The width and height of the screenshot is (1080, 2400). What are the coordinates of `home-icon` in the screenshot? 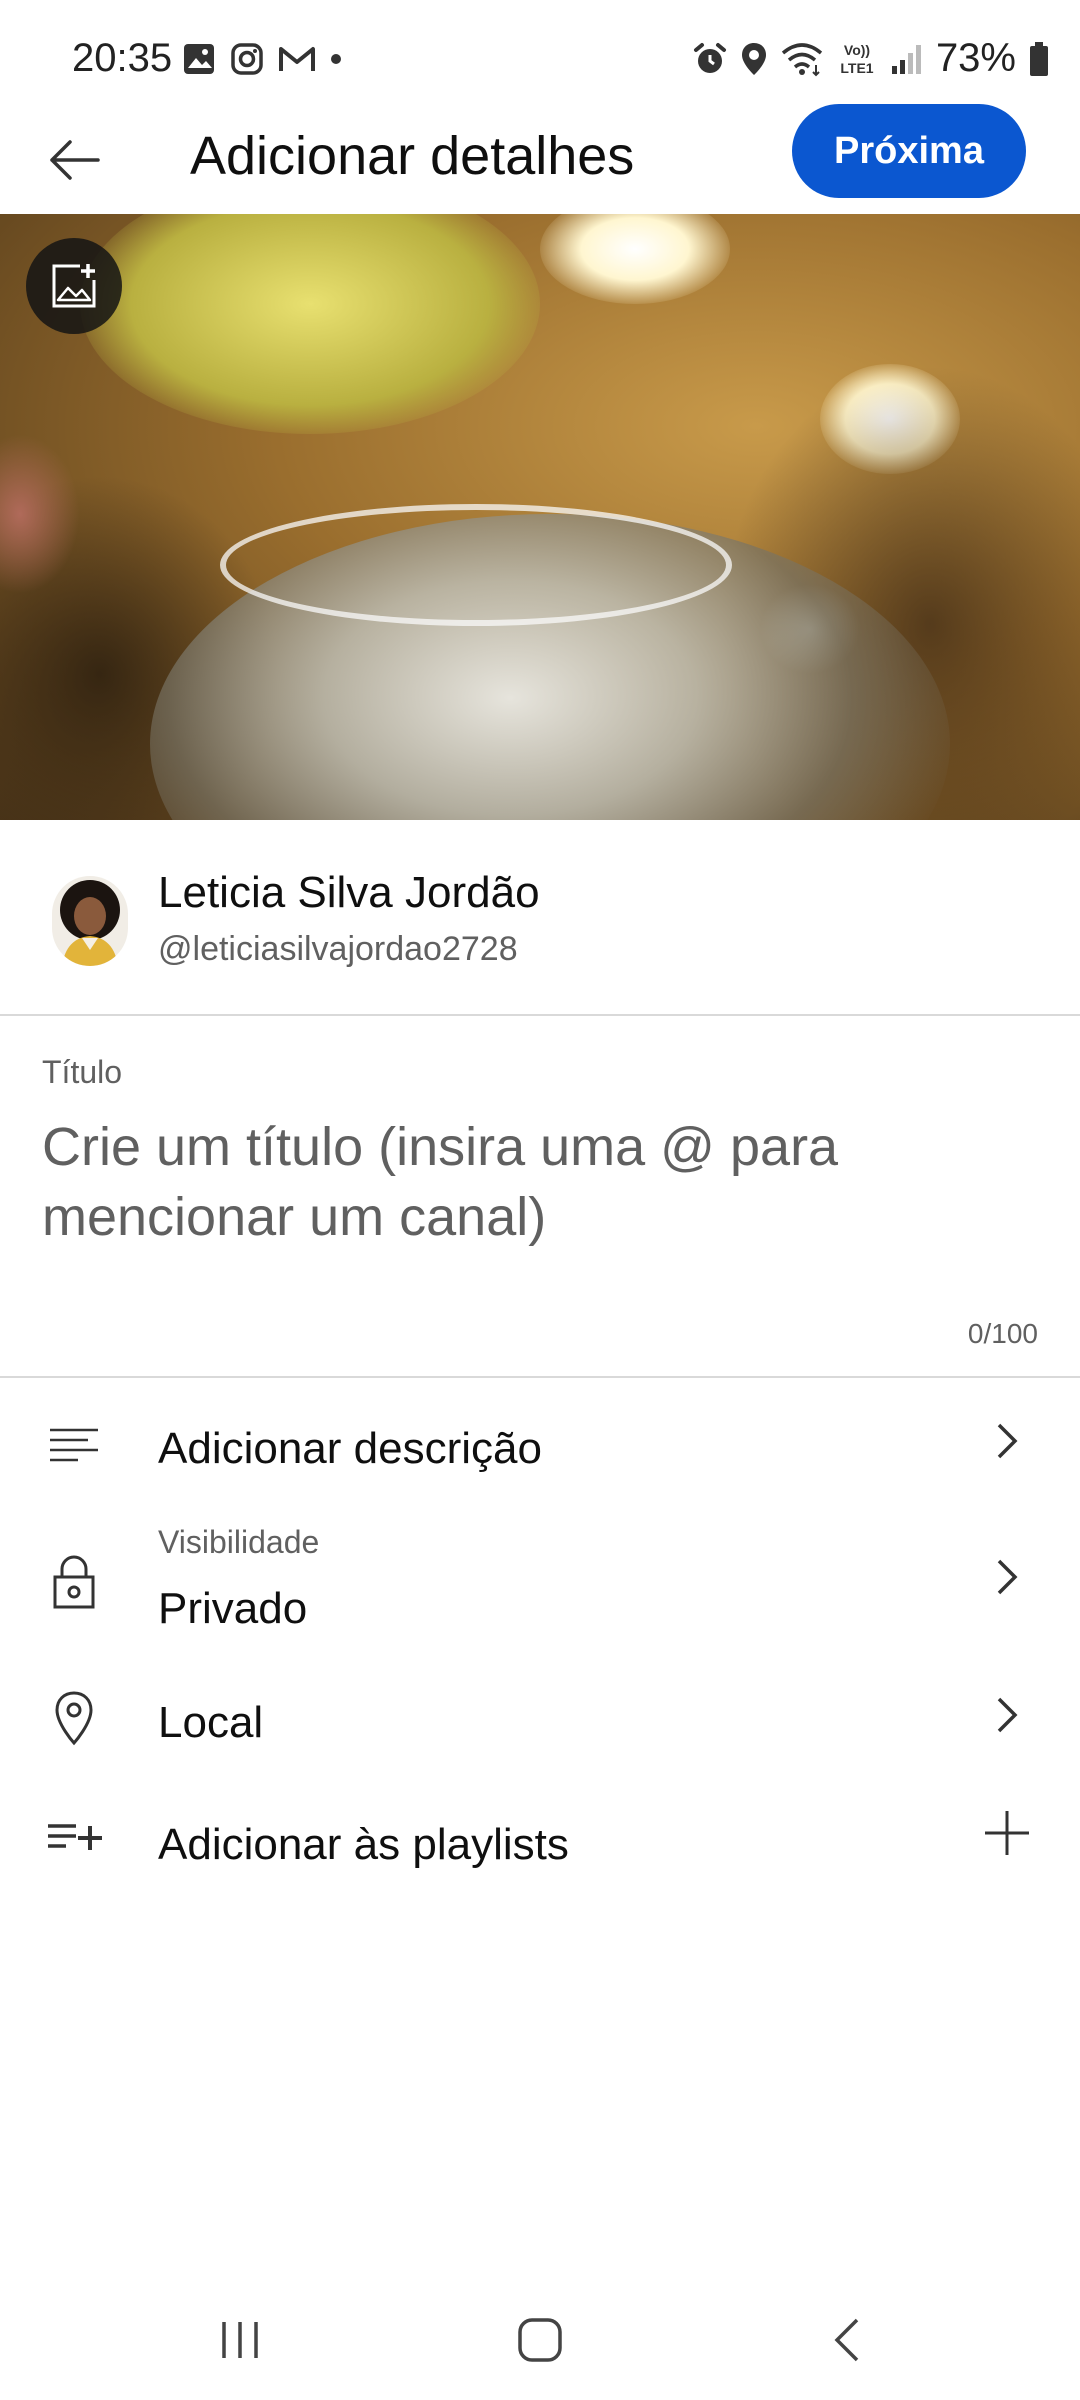 It's located at (540, 2340).